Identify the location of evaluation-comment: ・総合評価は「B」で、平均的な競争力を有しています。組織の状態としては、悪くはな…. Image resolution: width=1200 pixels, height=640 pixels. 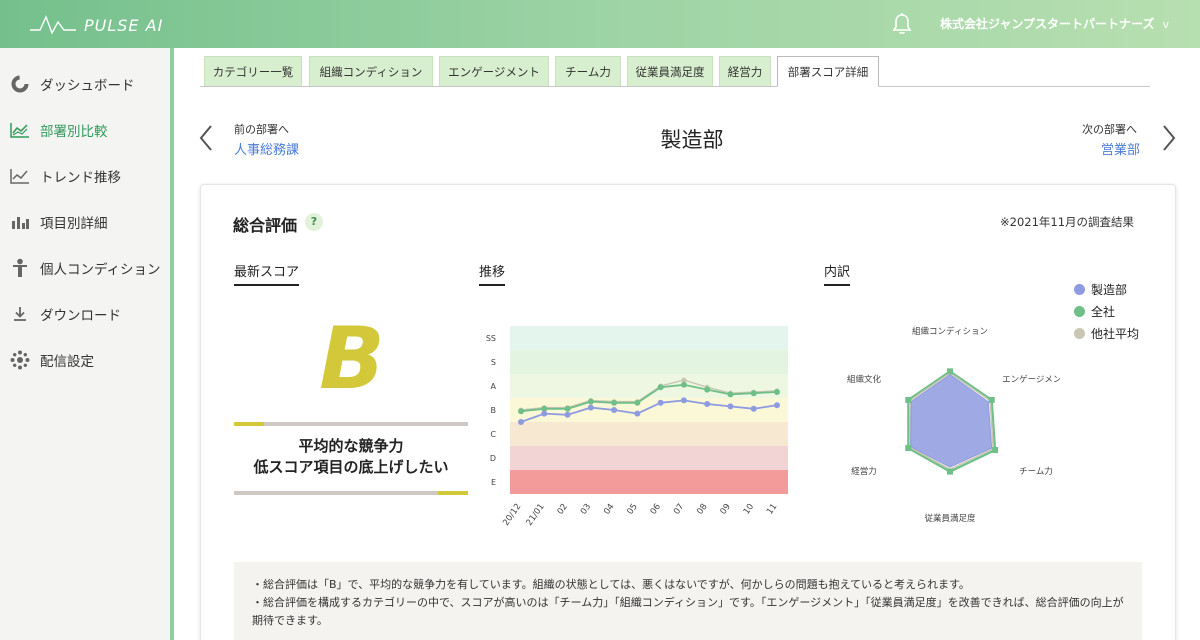
(688, 601).